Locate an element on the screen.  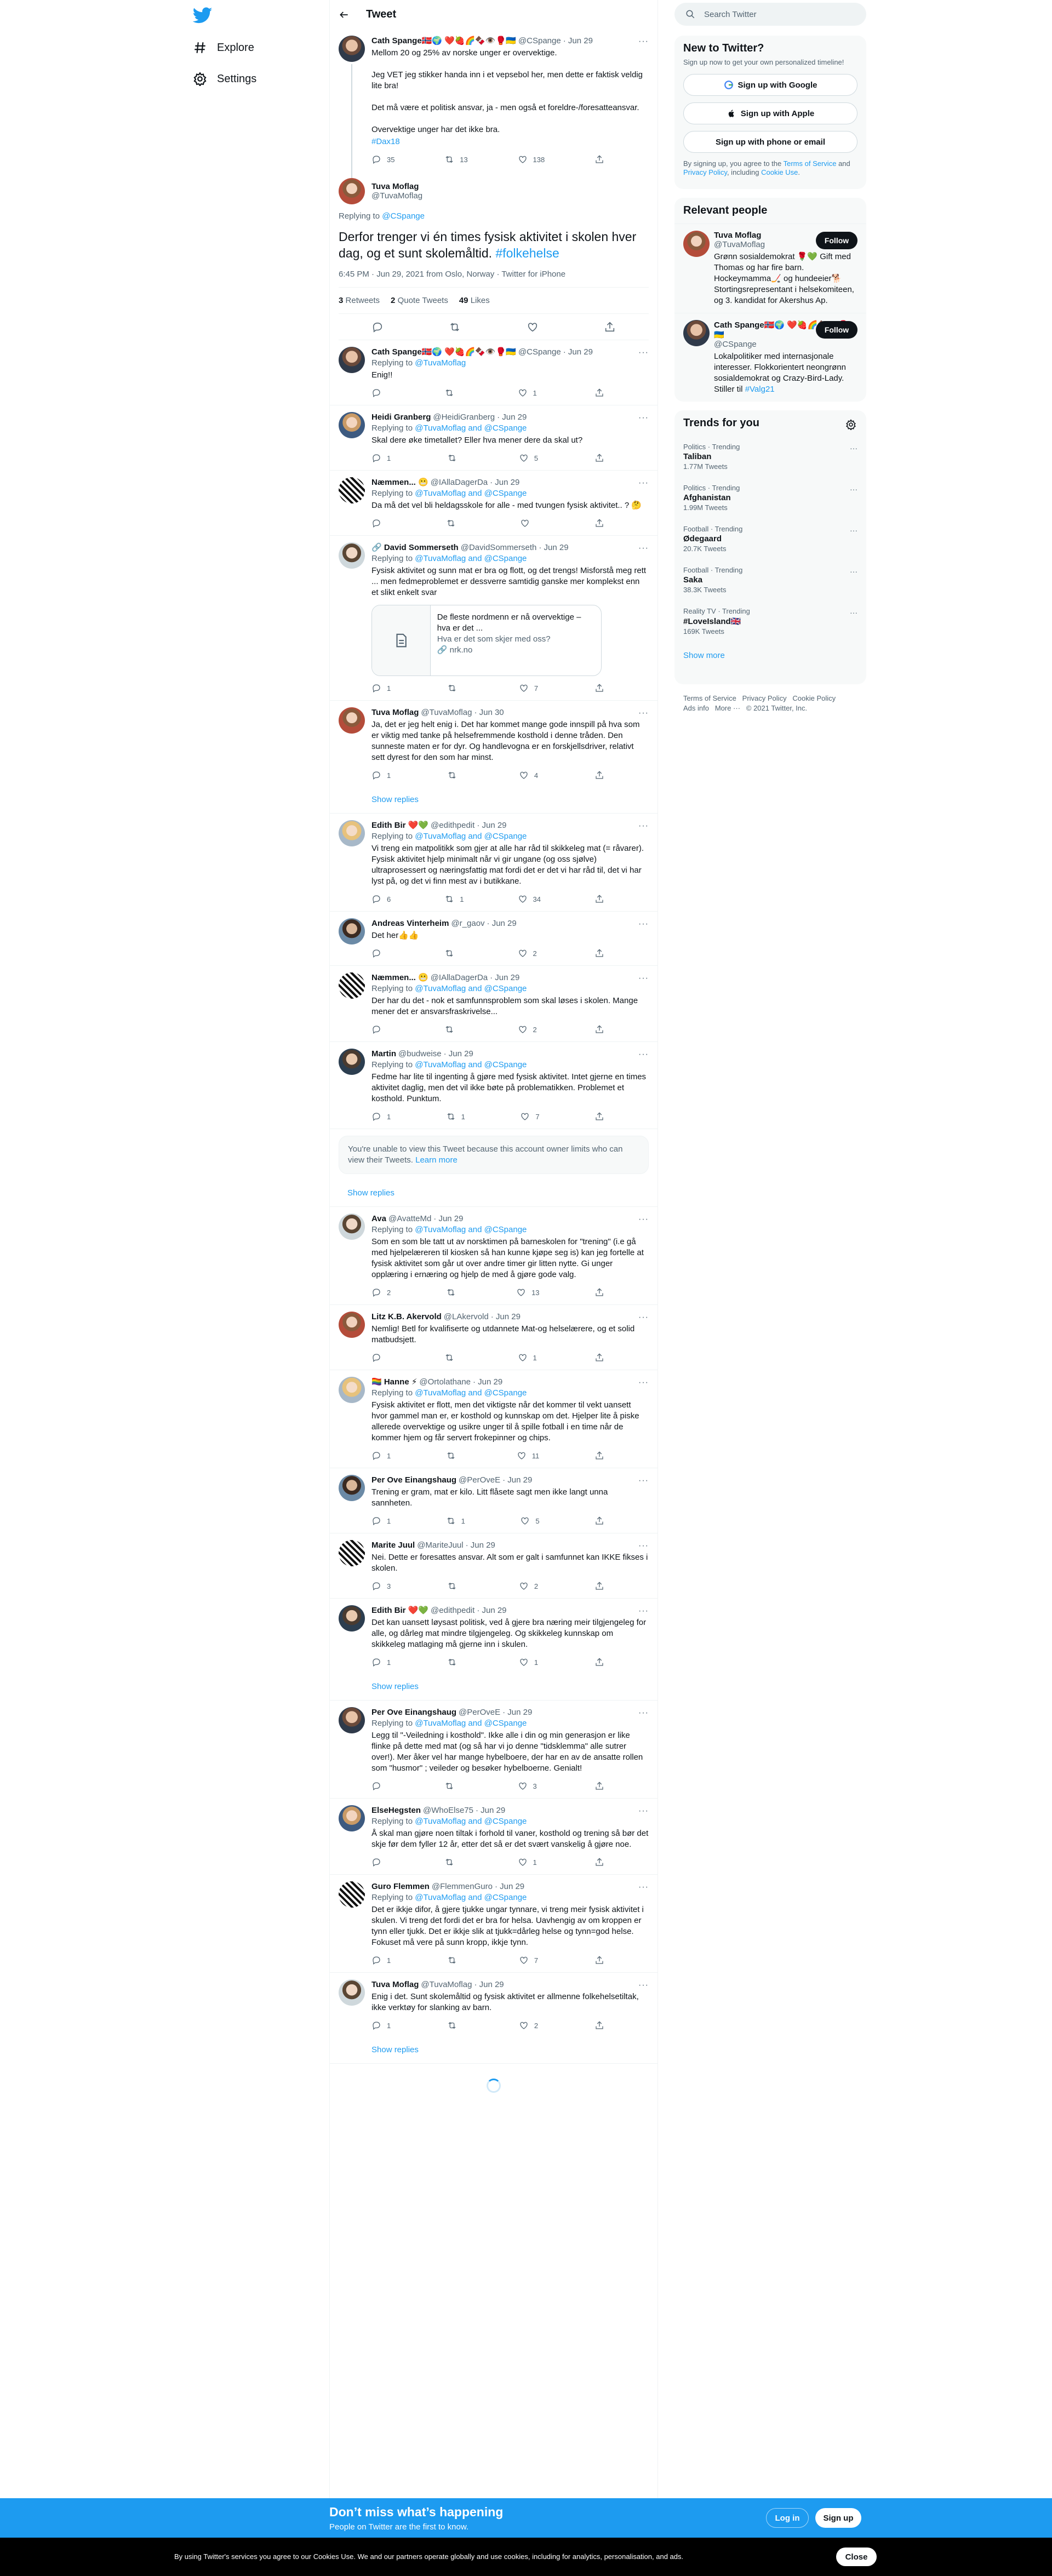
user-handle: @r_gaov is located at coordinates (468, 923).